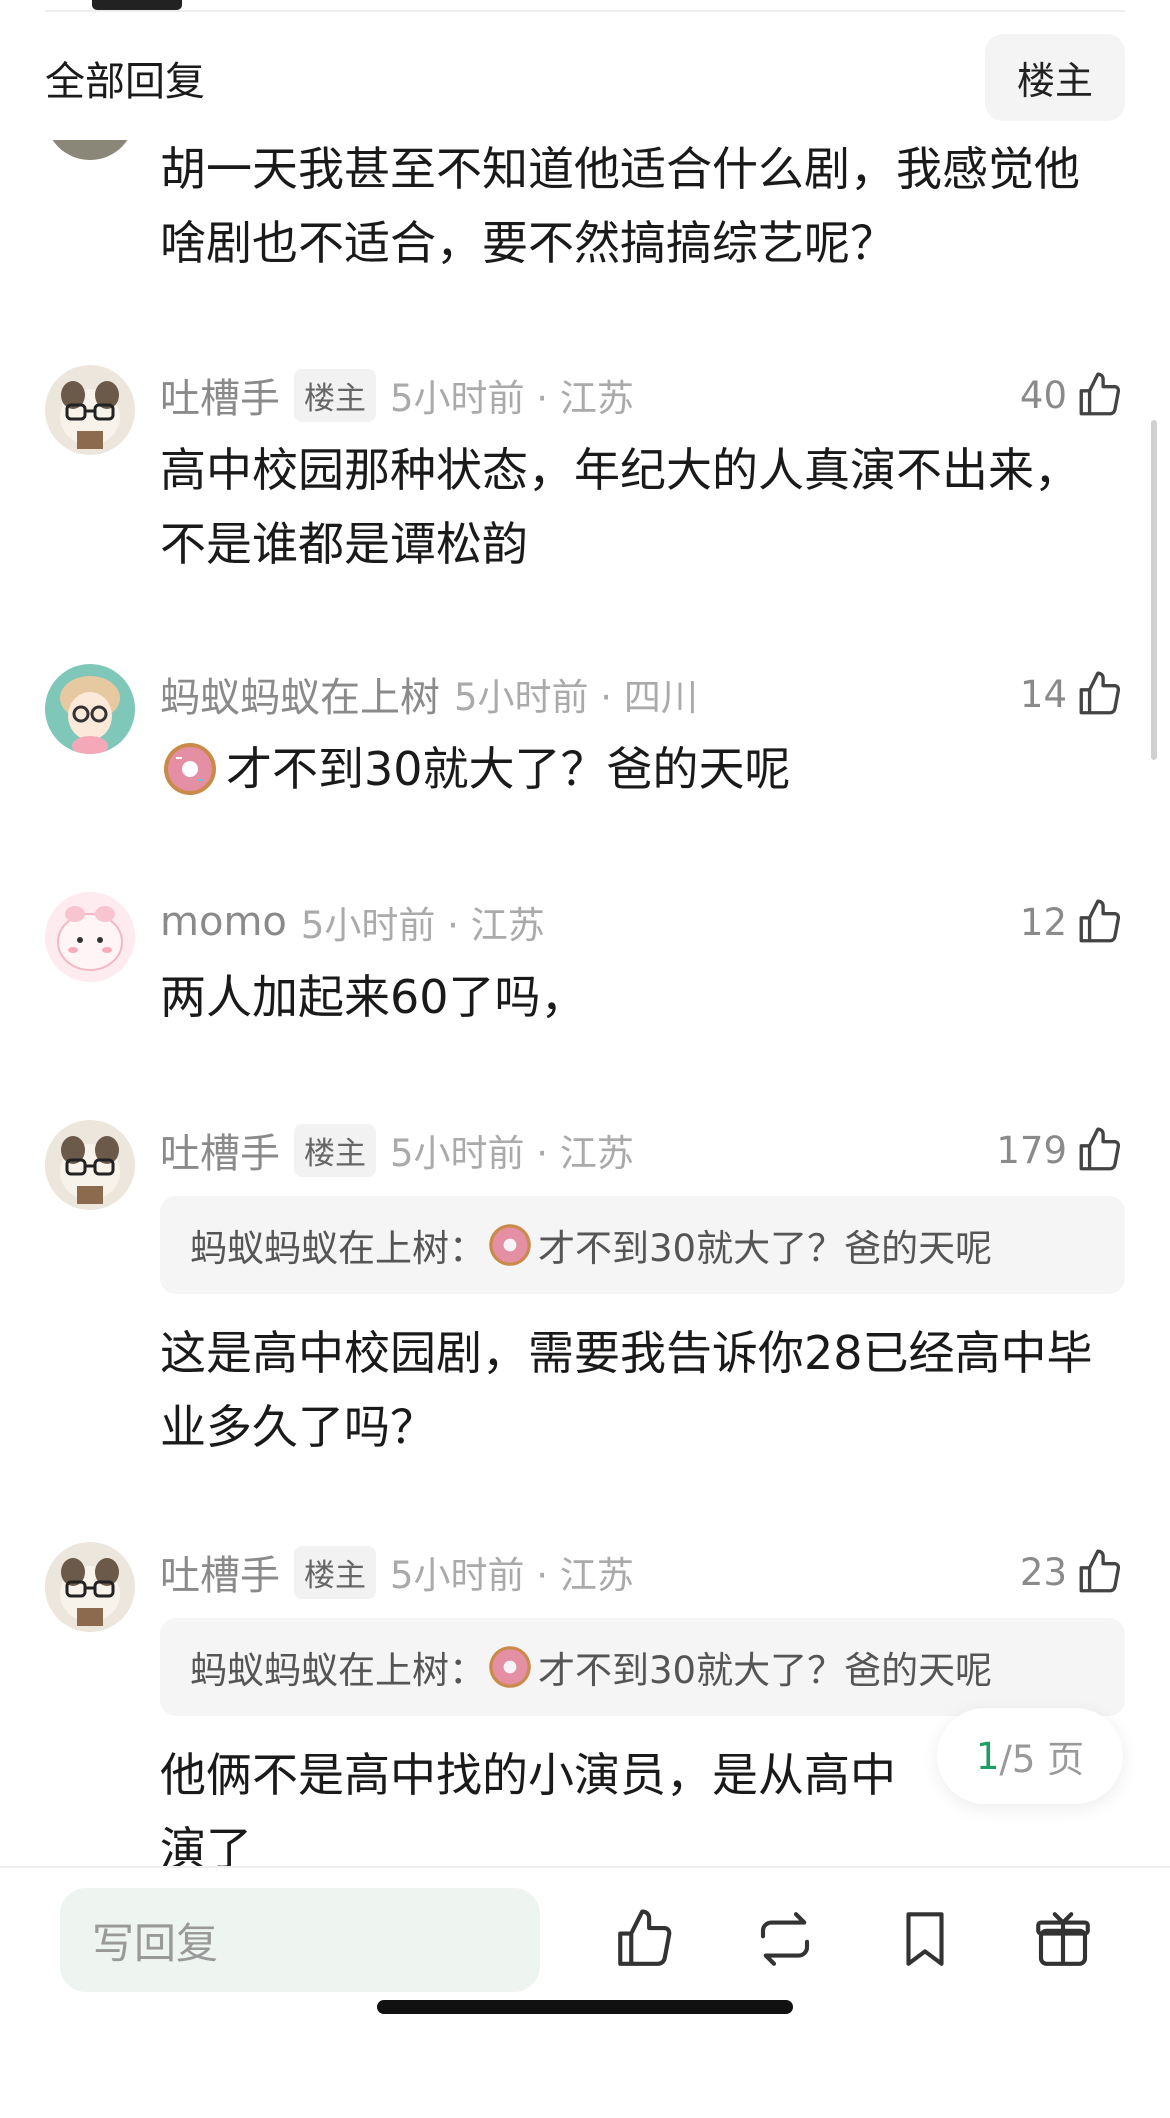 Image resolution: width=1170 pixels, height=2118 pixels. I want to click on replies-header: 全部回复 楼主, so click(585, 77).